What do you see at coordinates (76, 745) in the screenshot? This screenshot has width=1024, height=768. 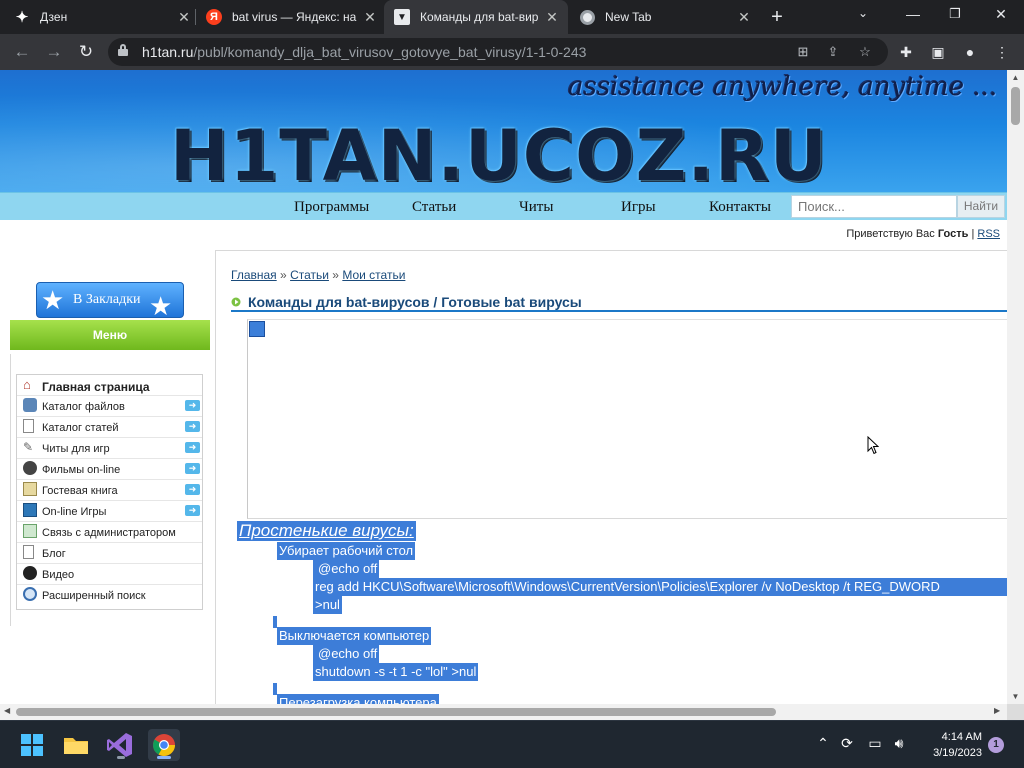 I see `file-explorer-button` at bounding box center [76, 745].